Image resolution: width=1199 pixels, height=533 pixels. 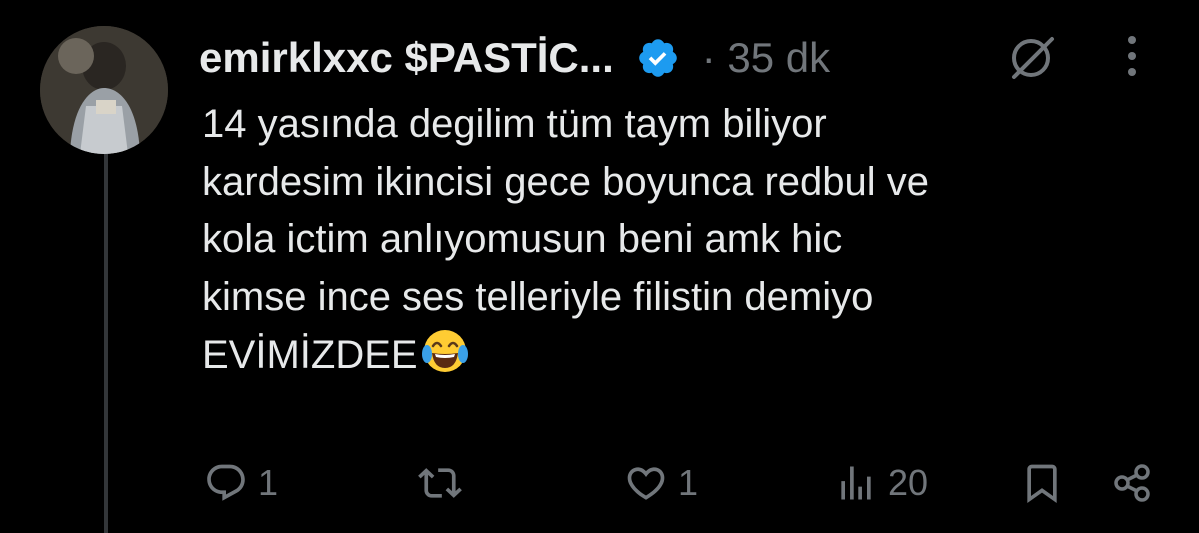 I want to click on avatar, so click(x=104, y=90).